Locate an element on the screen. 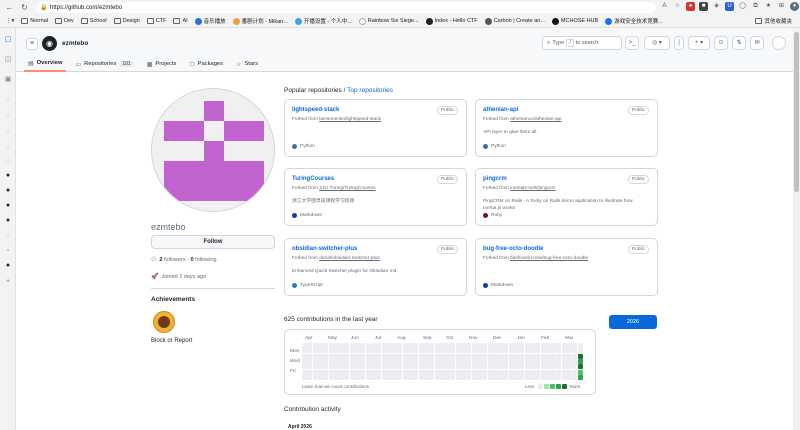 The image size is (800, 430). header-username: ezmtebo is located at coordinates (75, 43).